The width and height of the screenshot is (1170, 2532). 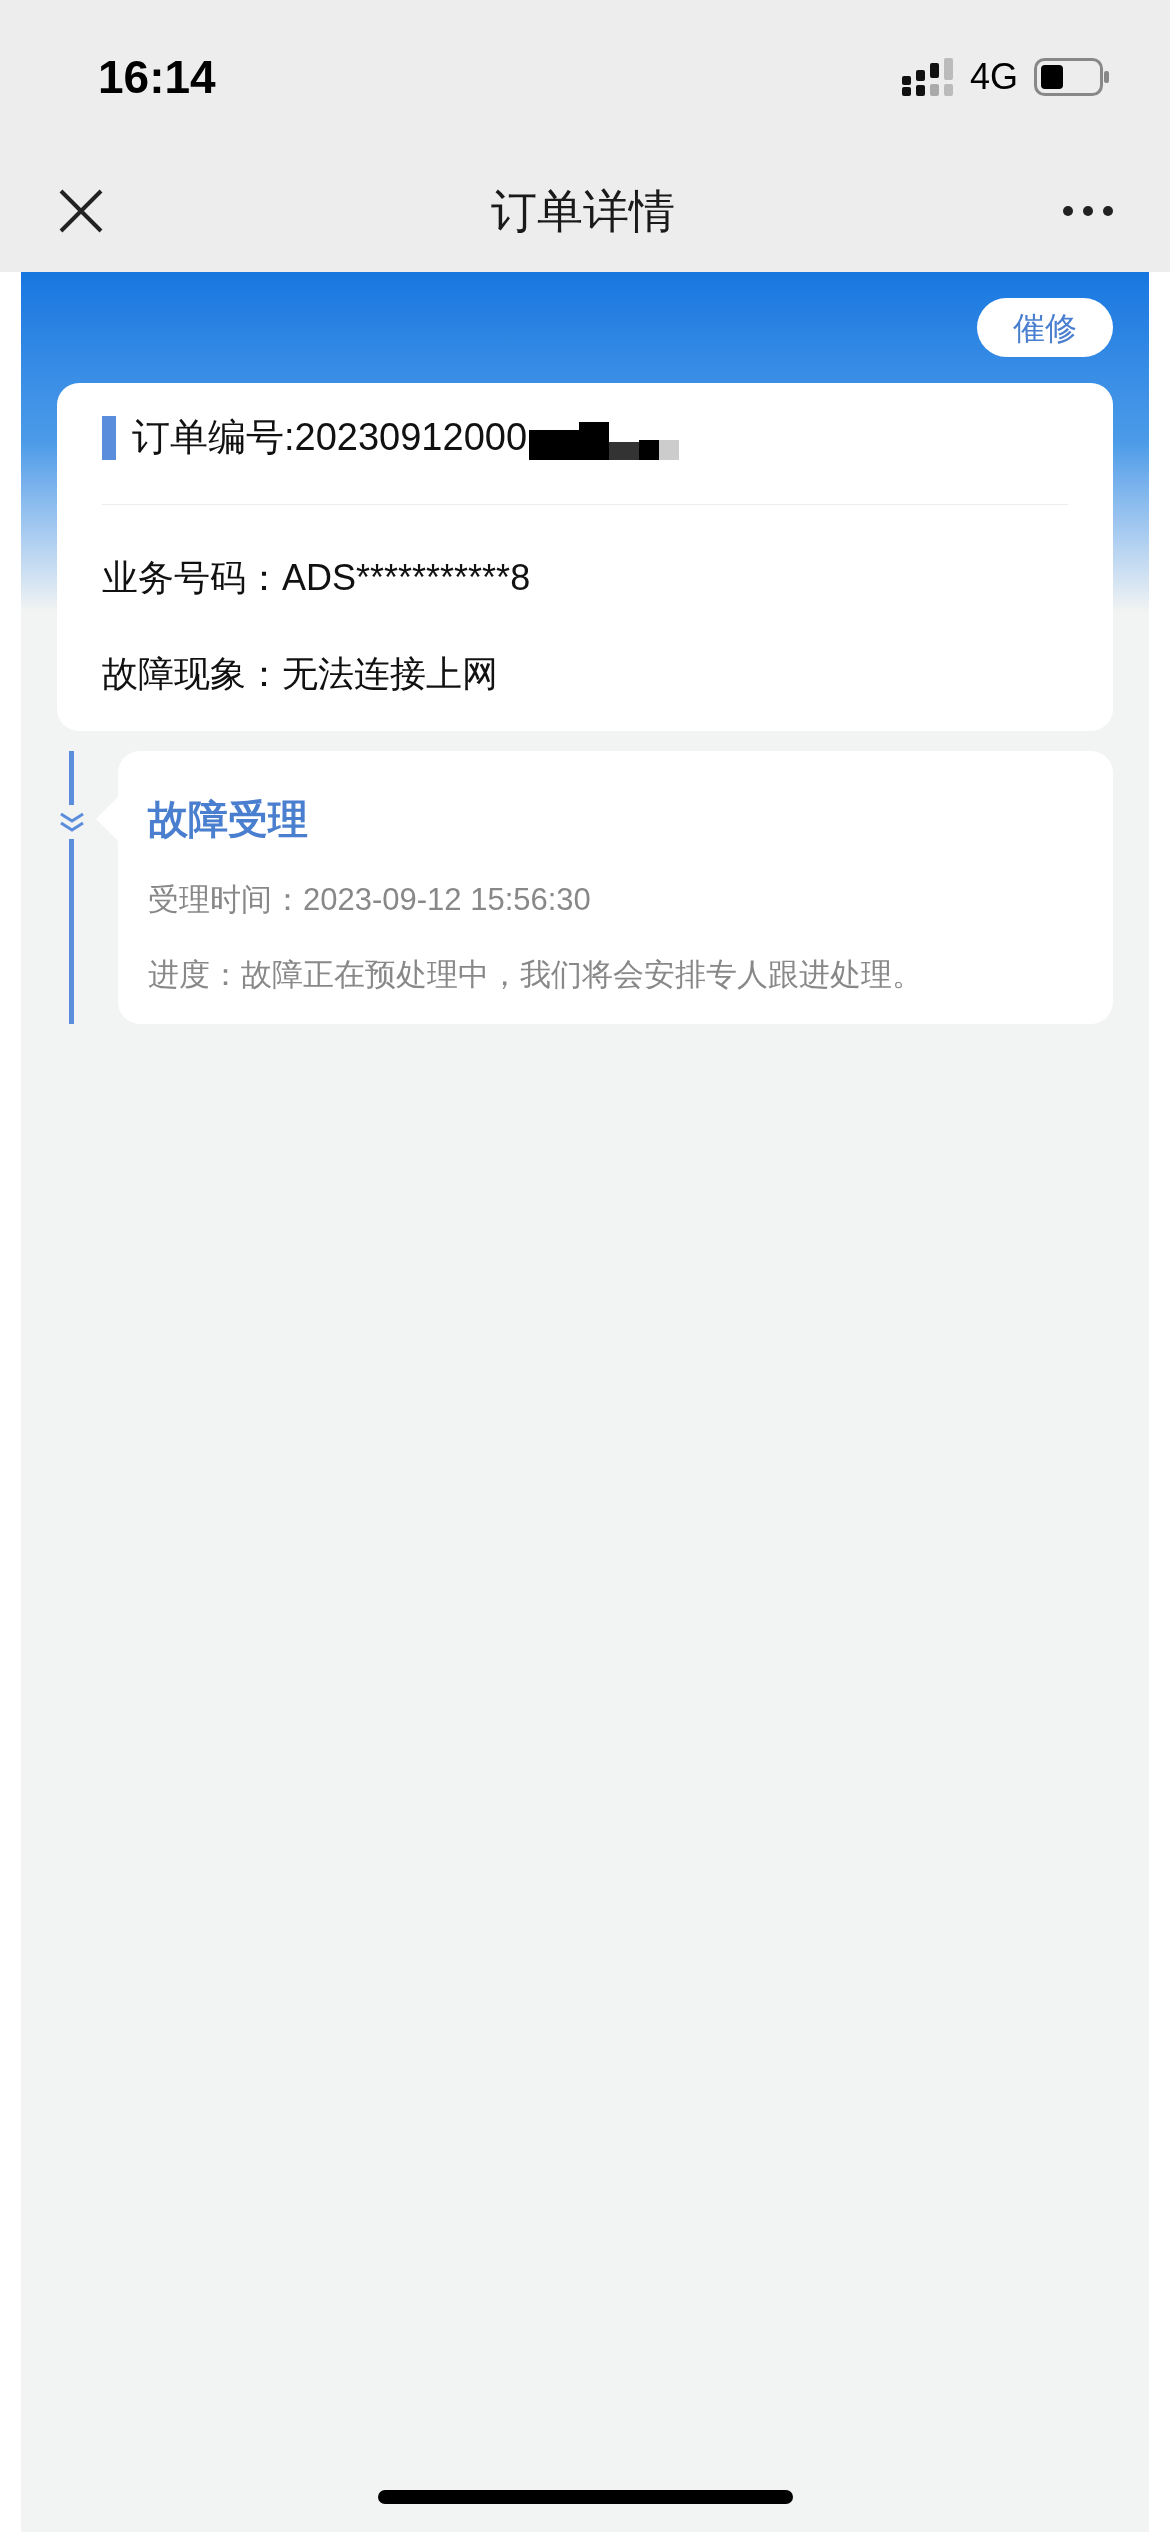 I want to click on field-label: 故障现象：, so click(x=192, y=674).